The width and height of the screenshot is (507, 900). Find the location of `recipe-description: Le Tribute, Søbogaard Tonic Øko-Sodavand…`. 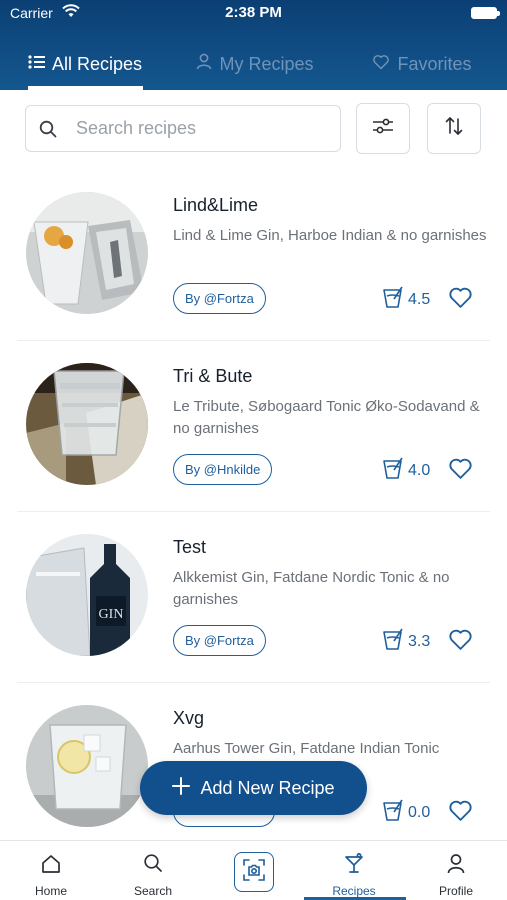

recipe-description: Le Tribute, Søbogaard Tonic Øko-Sodavand… is located at coordinates (326, 417).